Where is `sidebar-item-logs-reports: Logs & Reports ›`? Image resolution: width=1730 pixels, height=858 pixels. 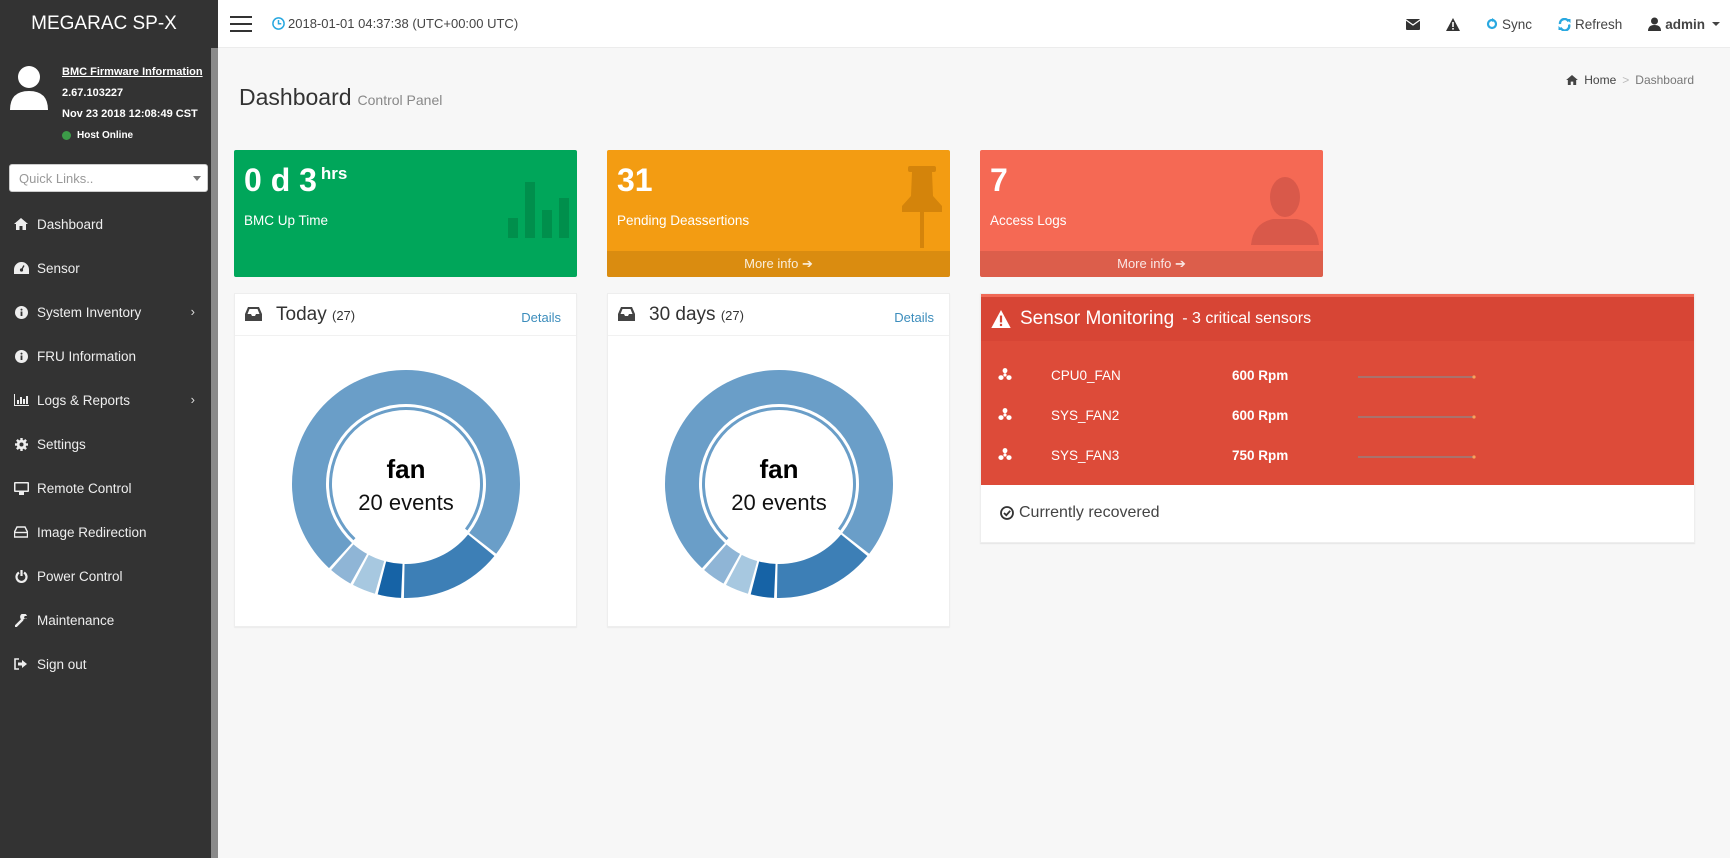 sidebar-item-logs-reports: Logs & Reports › is located at coordinates (105, 400).